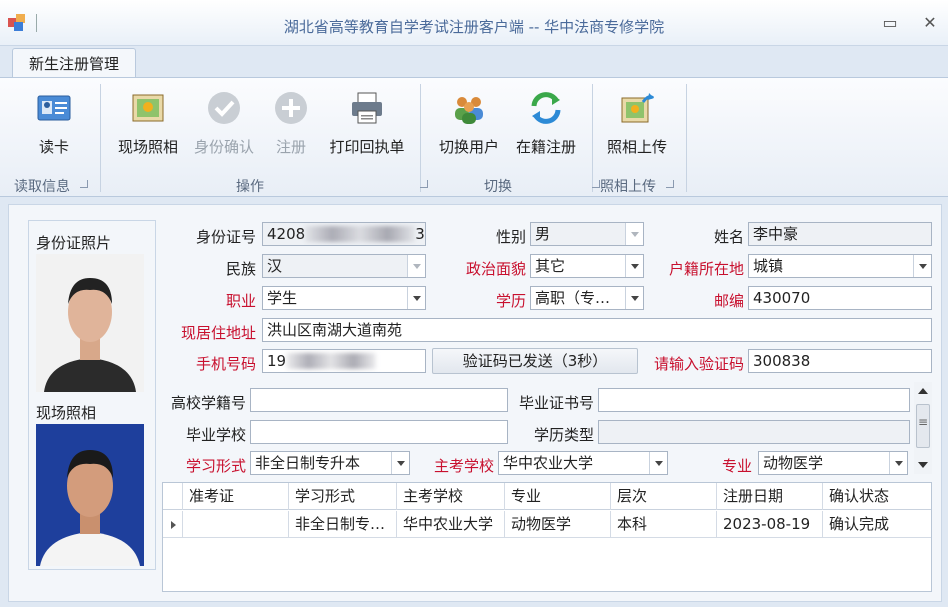  I want to click on refresh-icon, so click(546, 108).